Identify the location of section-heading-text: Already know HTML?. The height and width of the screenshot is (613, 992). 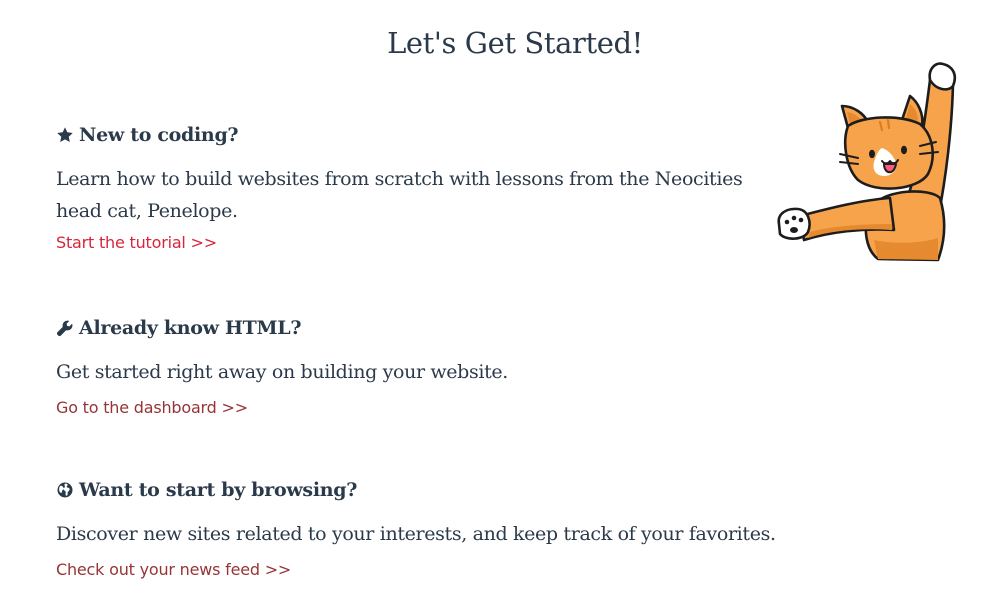
(190, 328).